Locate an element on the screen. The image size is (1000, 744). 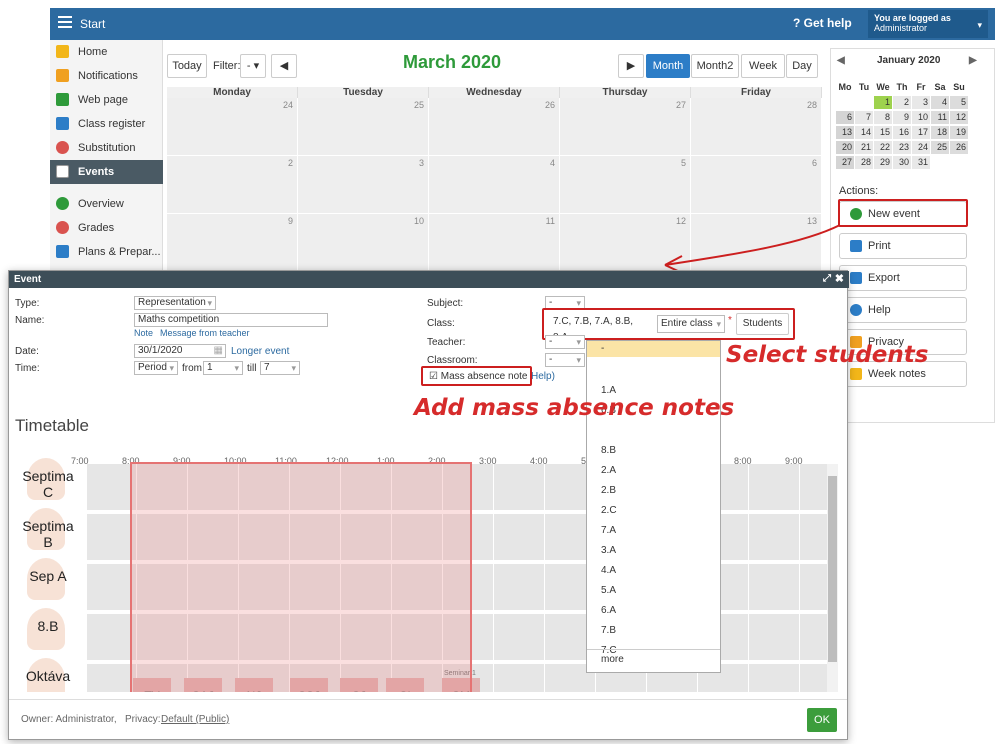
print-button: Print is located at coordinates (903, 246).